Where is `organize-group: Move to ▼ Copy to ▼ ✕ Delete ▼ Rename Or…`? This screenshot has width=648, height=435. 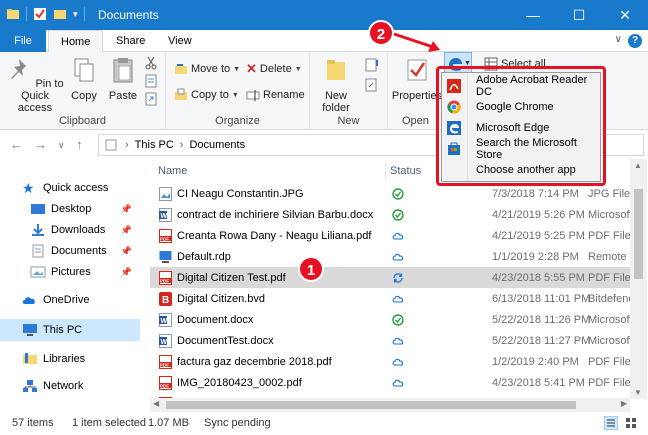
organize-group: Move to ▼ Copy to ▼ ✕ Delete ▼ Rename Or… is located at coordinates (238, 91).